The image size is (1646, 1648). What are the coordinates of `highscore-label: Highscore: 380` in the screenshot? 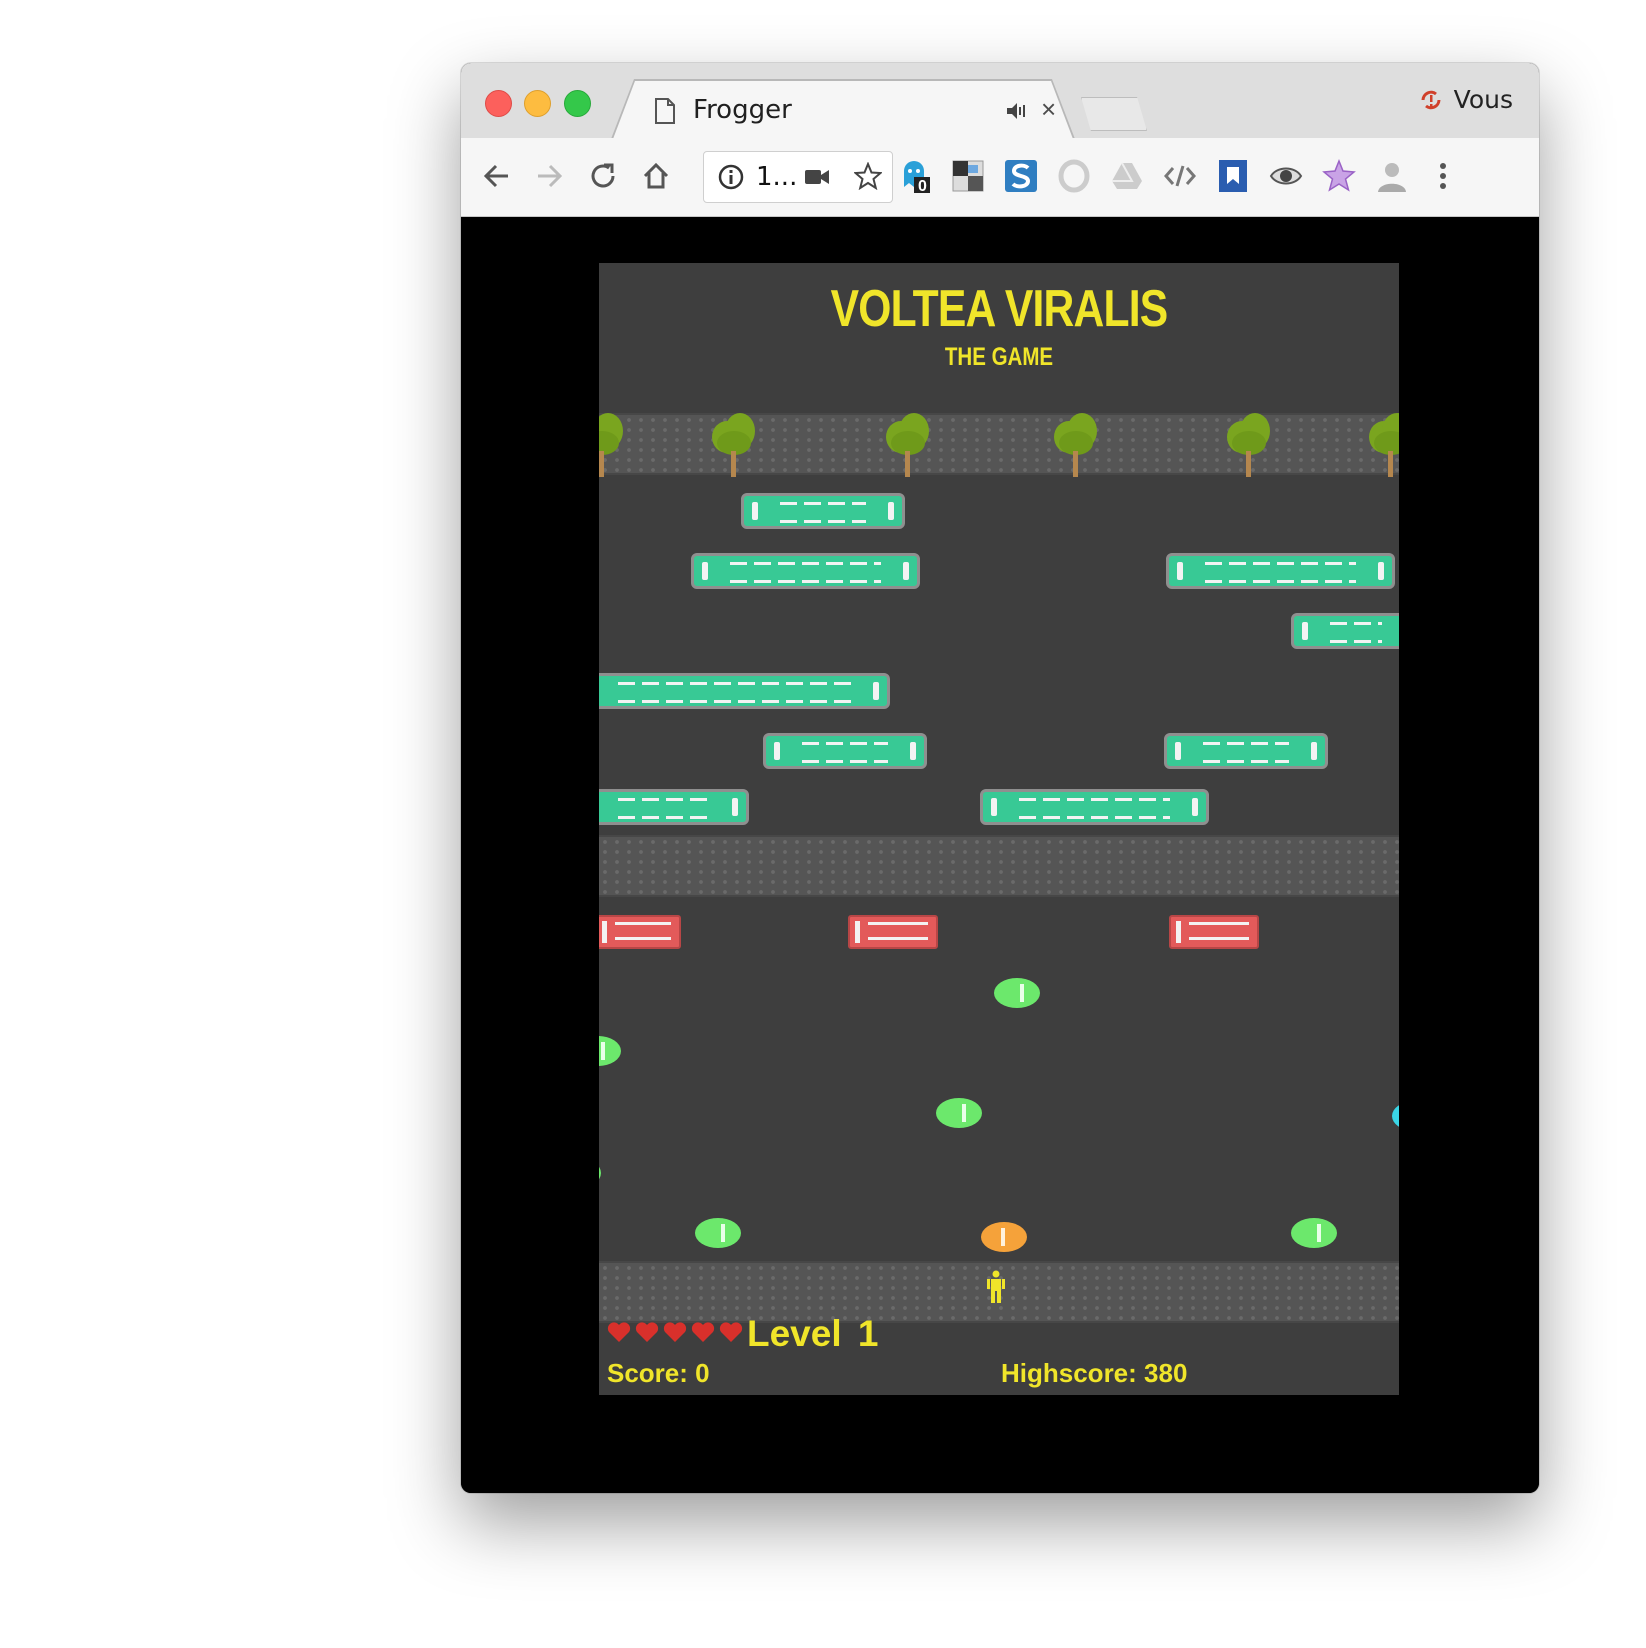 It's located at (1094, 1373).